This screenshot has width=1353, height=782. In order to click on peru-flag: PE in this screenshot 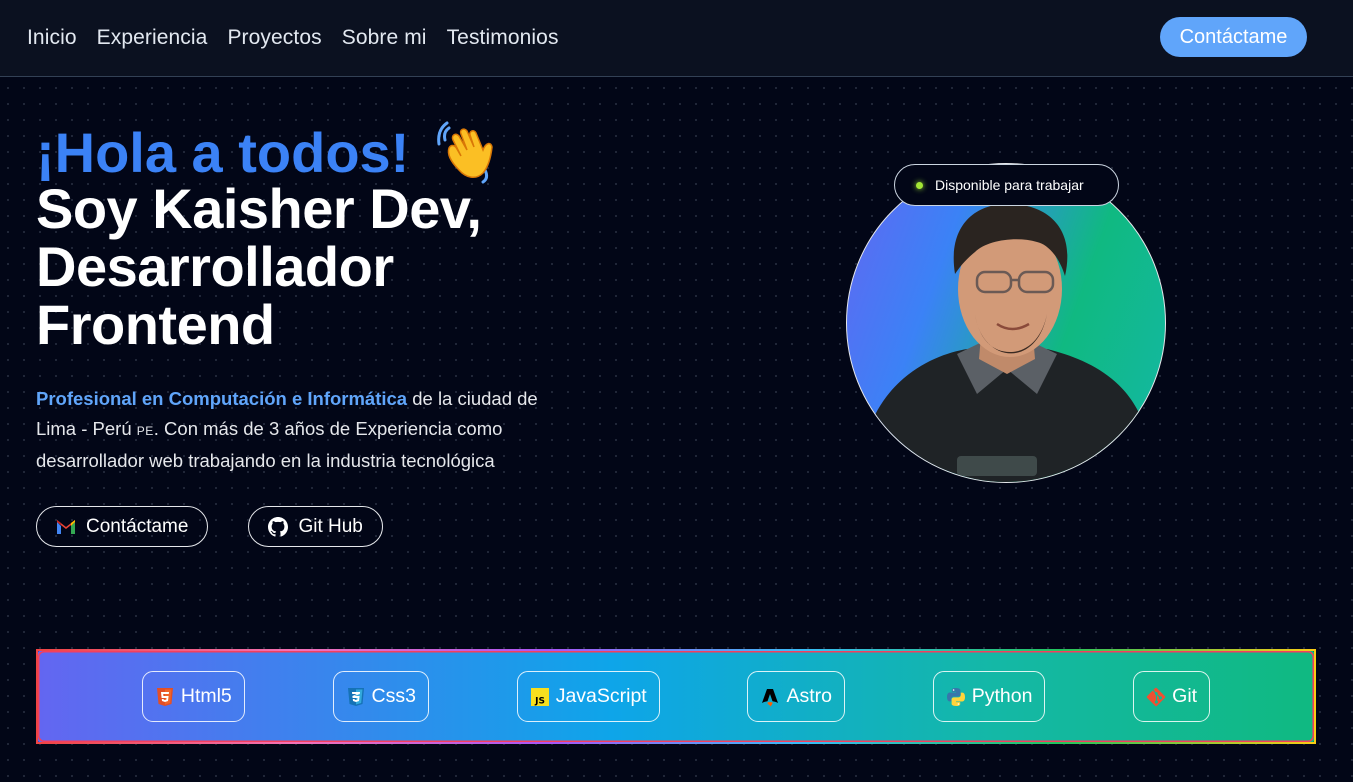, I will do `click(145, 431)`.